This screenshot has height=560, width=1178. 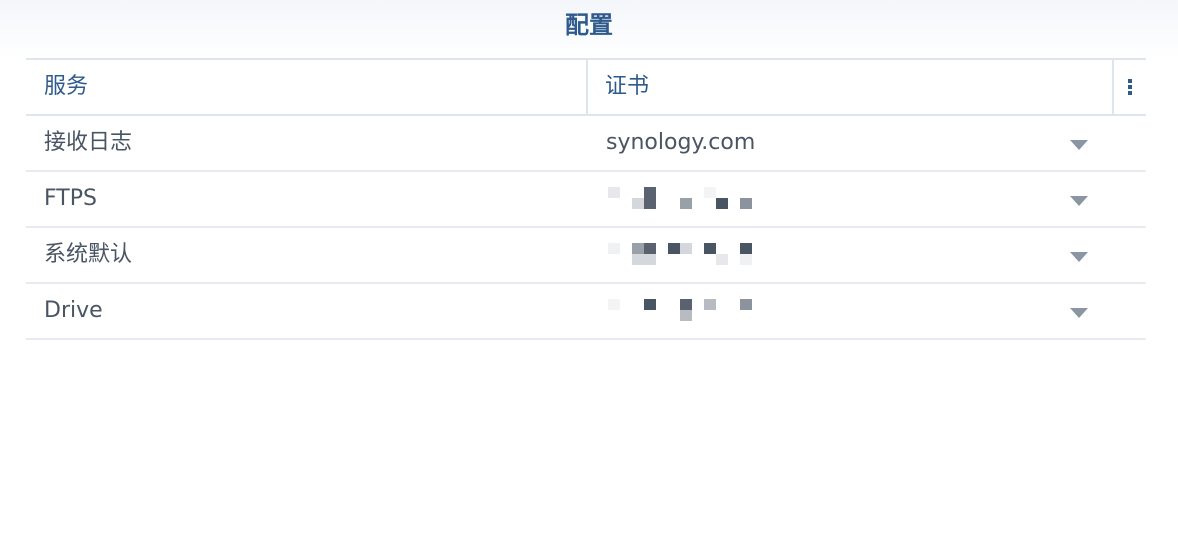 What do you see at coordinates (586, 144) in the screenshot?
I see `table-row: 接收日志 synology.com` at bounding box center [586, 144].